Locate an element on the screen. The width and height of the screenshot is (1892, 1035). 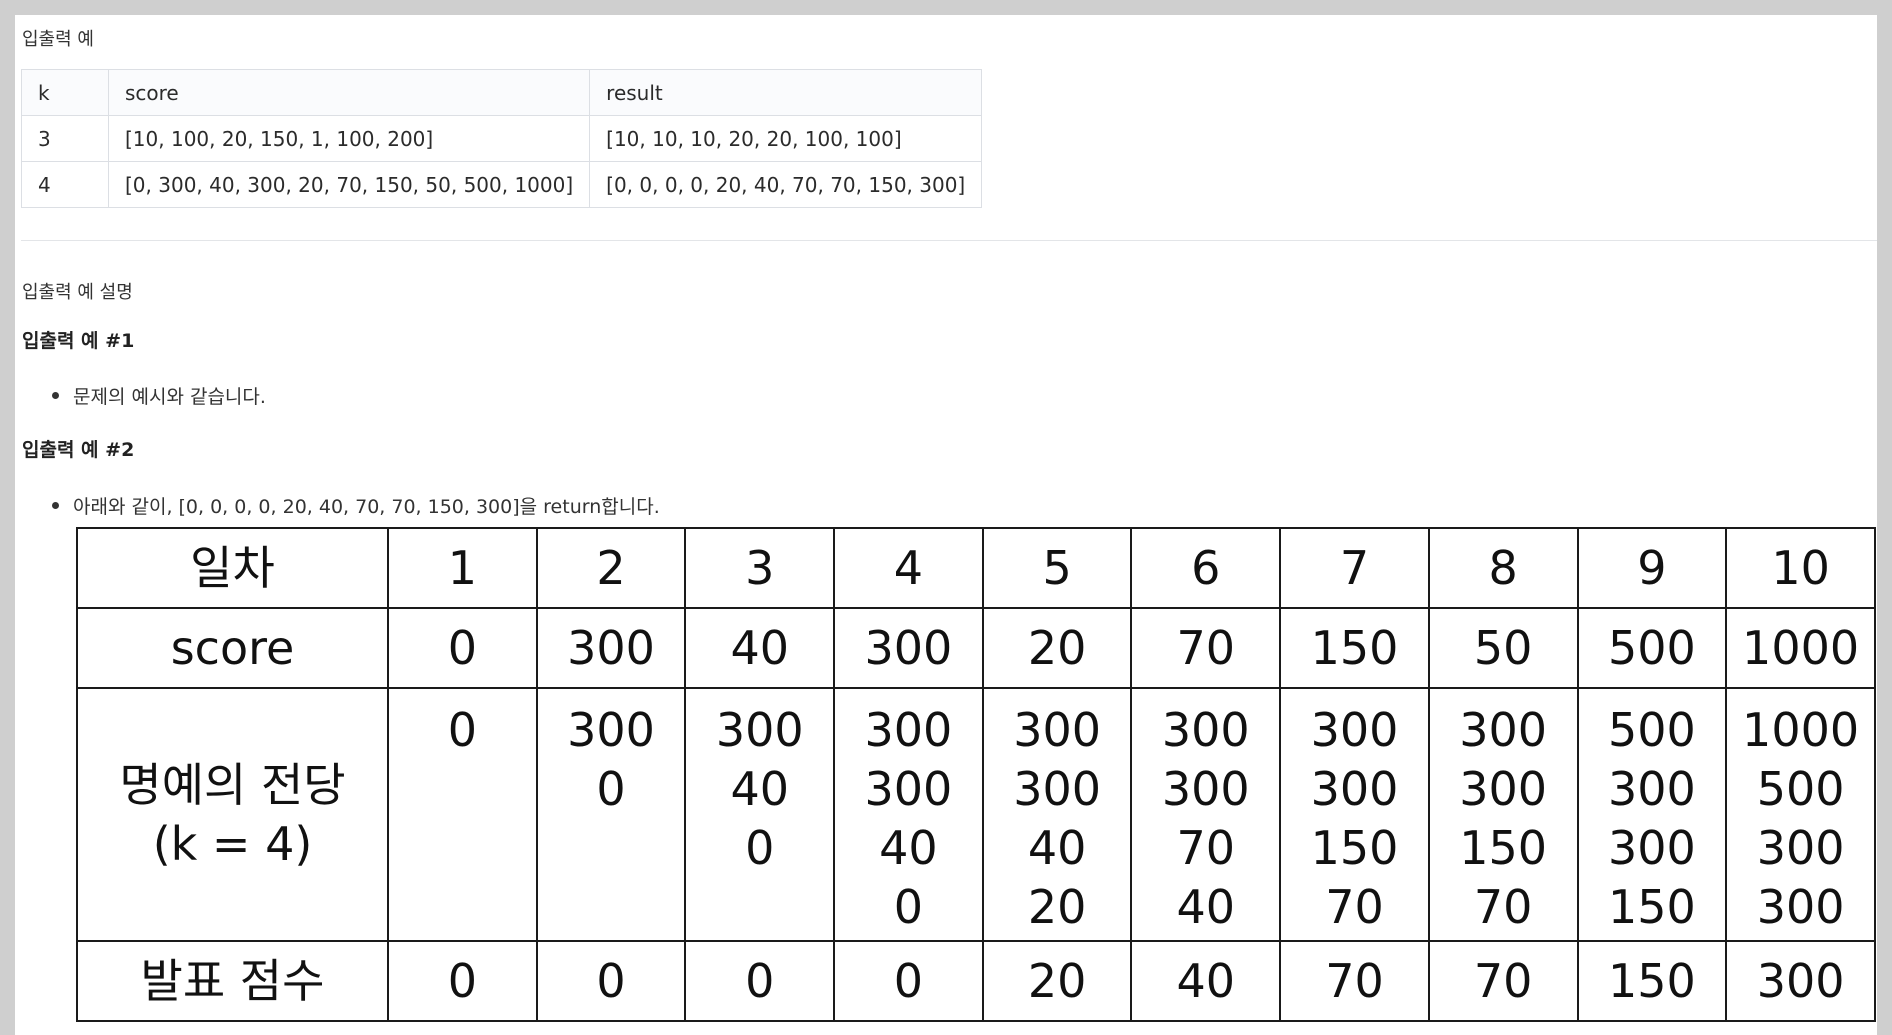
announced-score-row: 발표 점수 0 0 0 0 20 40 70 70 150 300 is located at coordinates (976, 981).